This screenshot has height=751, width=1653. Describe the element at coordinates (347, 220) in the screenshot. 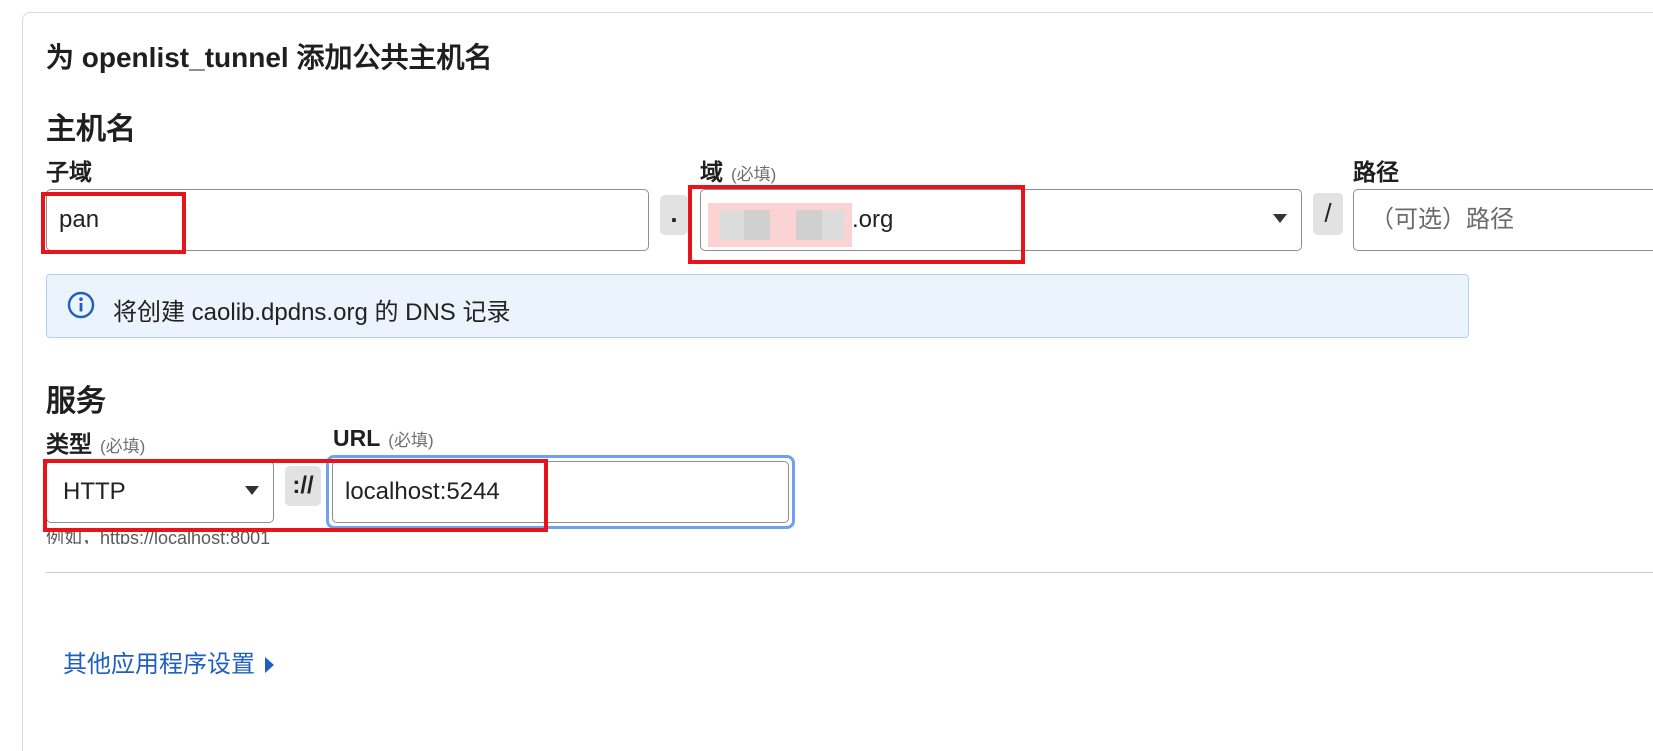

I see `subdomain-input: pan` at that location.